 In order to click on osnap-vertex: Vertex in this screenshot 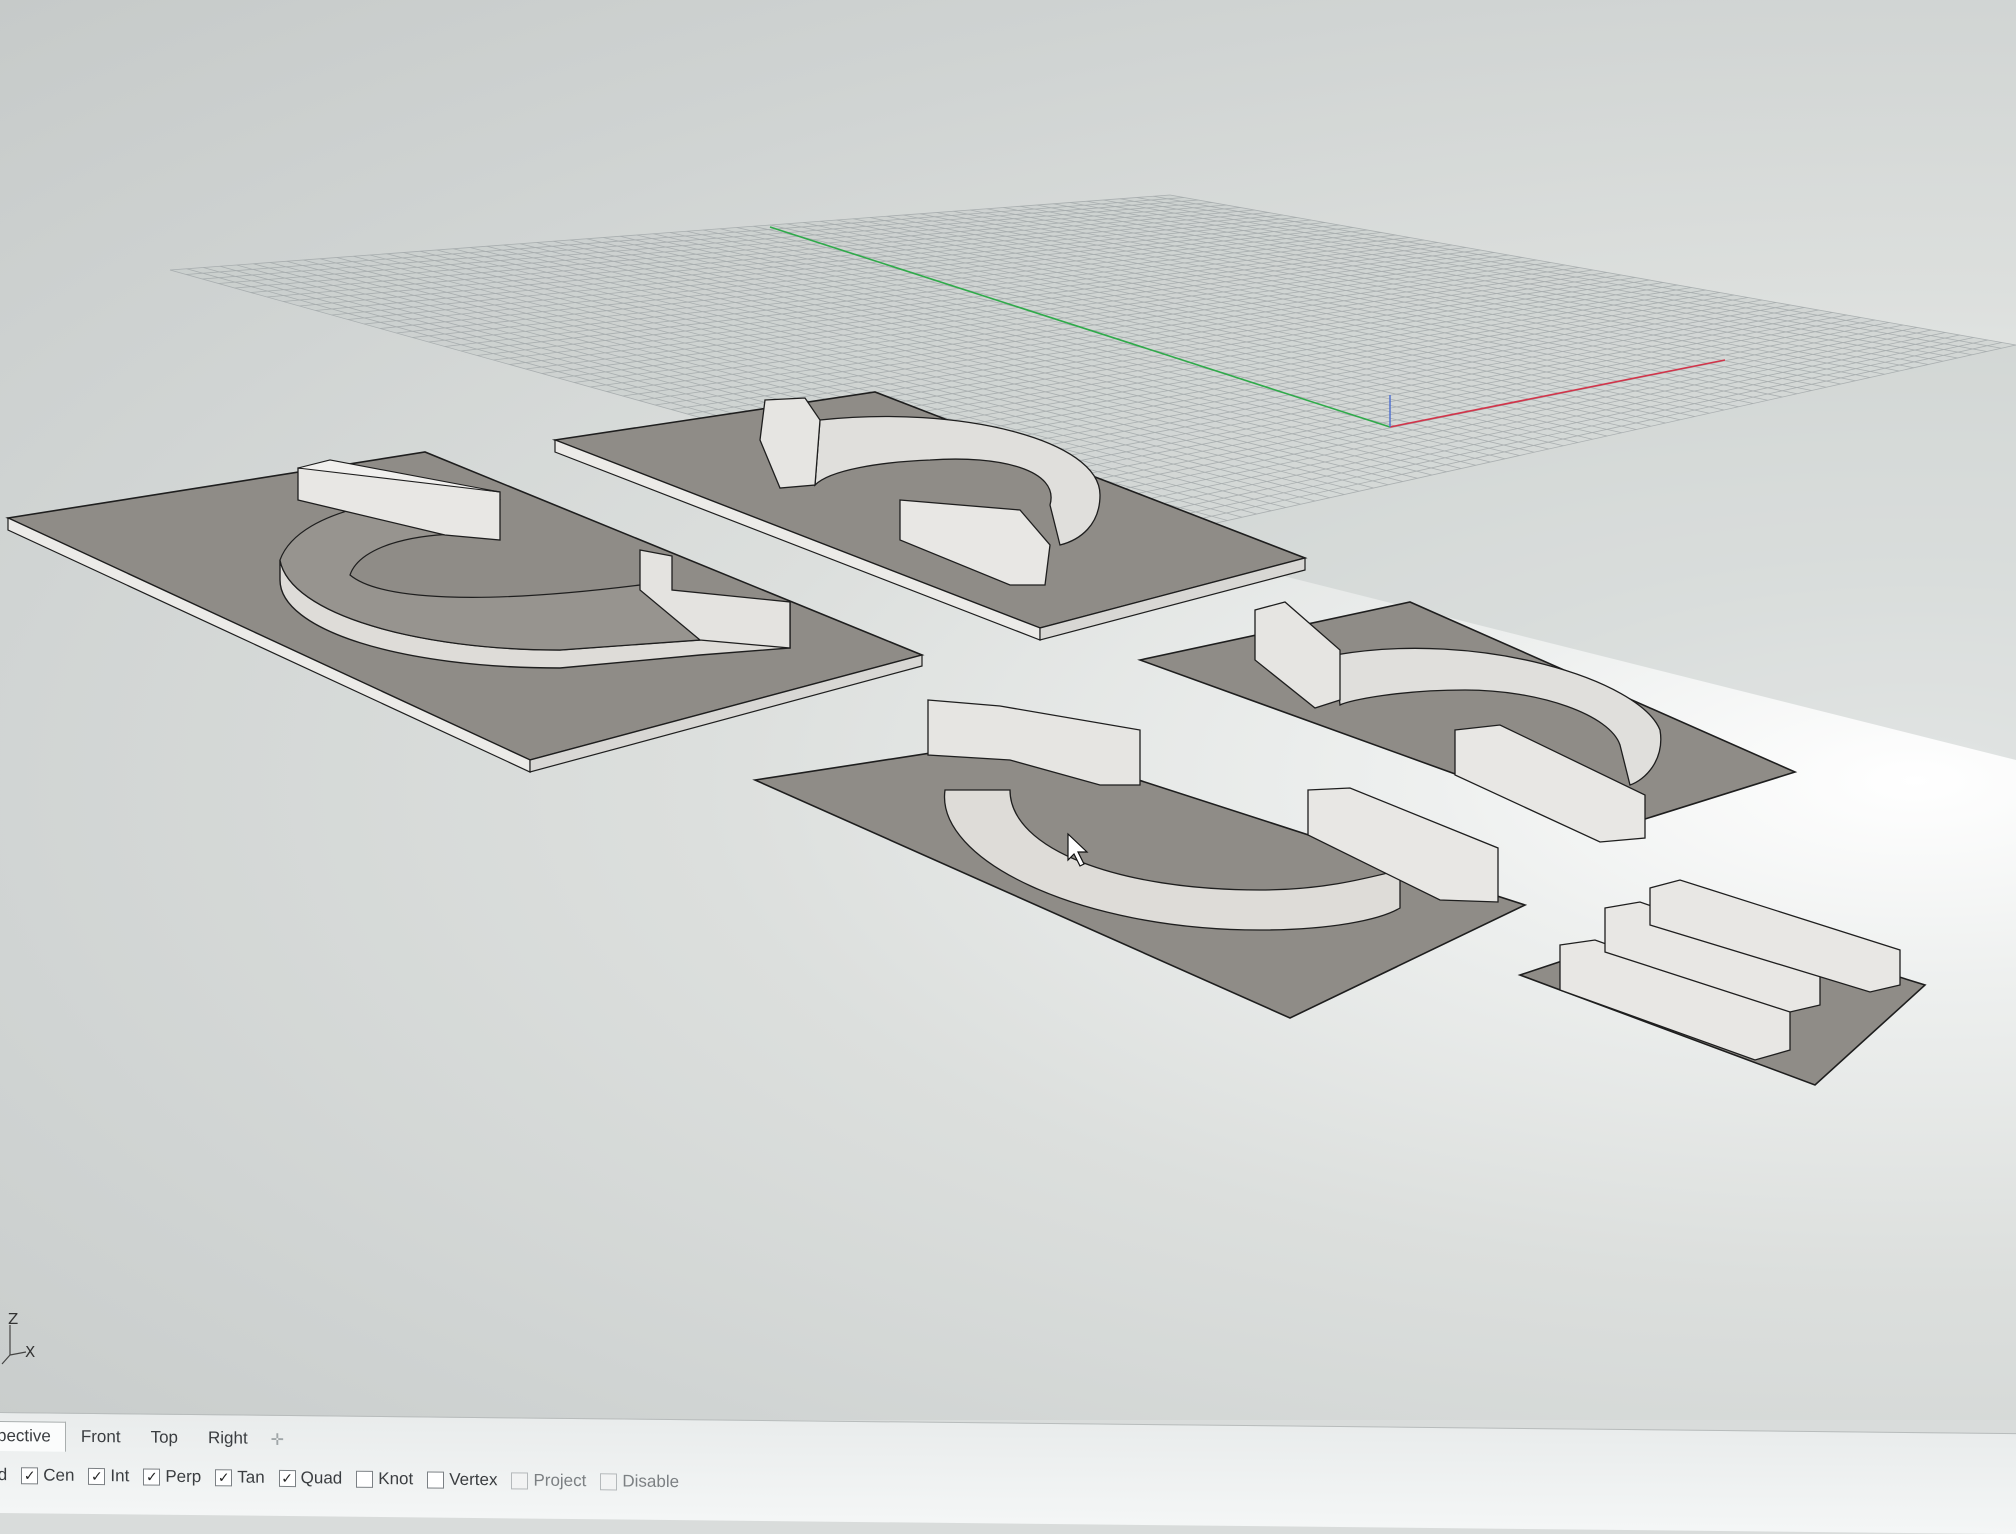, I will do `click(462, 1479)`.